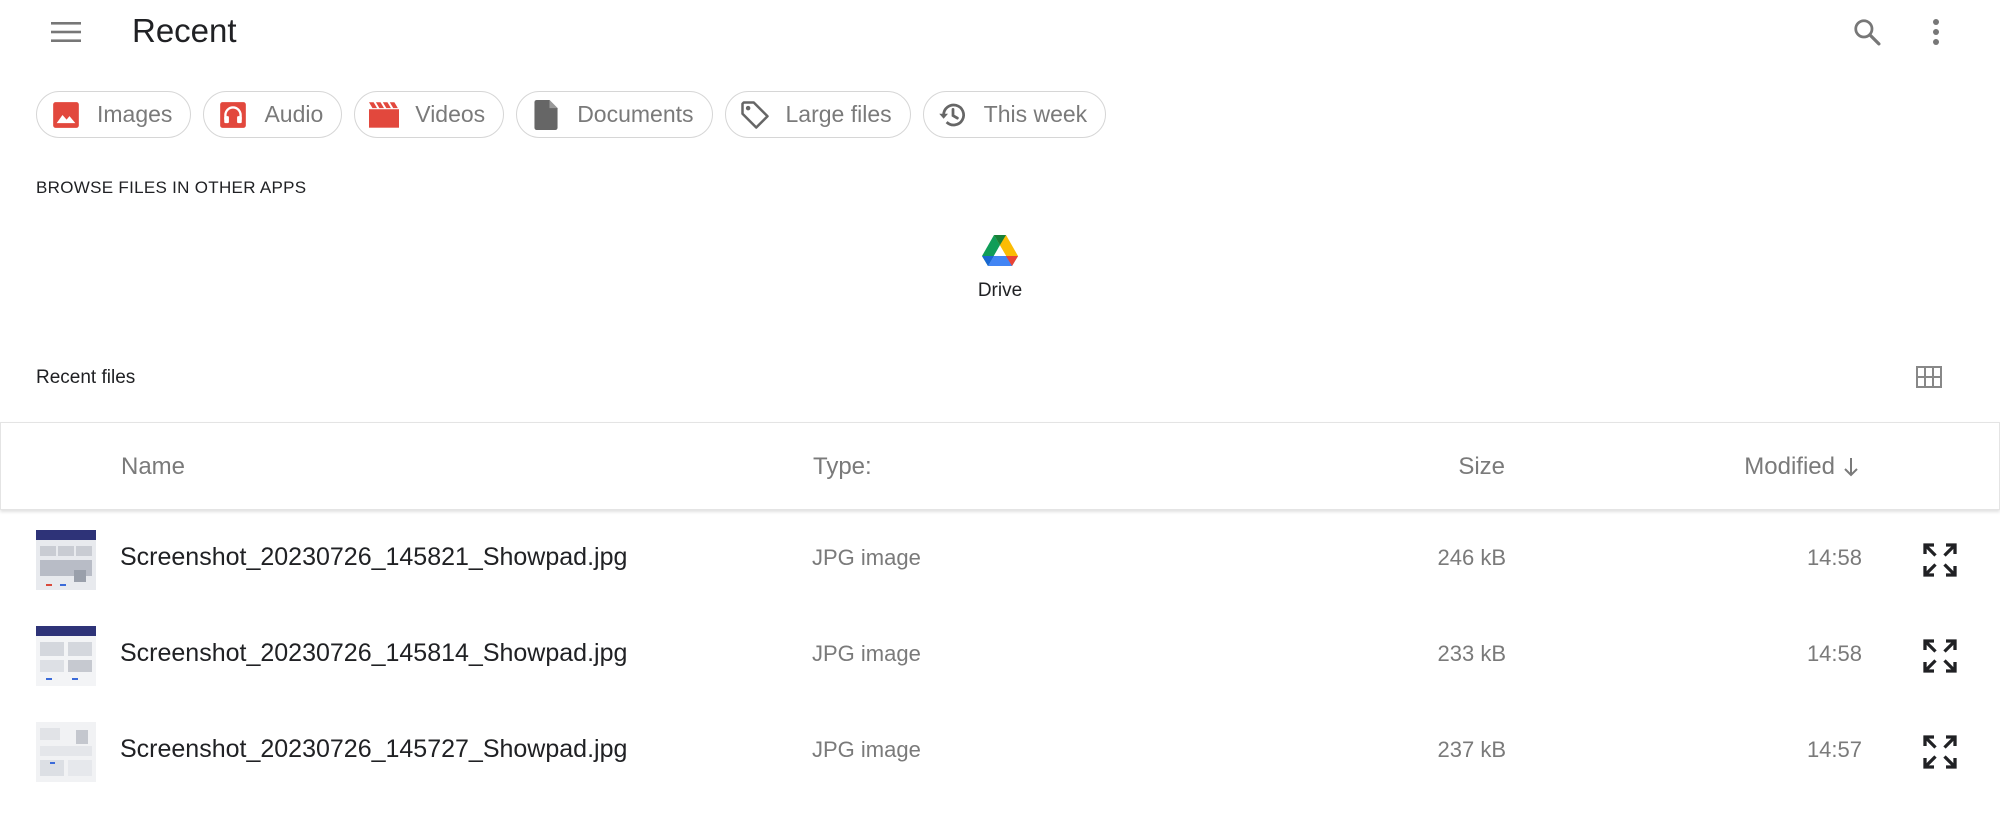 This screenshot has height=814, width=2000. I want to click on file-modified: 14:57, so click(1834, 749).